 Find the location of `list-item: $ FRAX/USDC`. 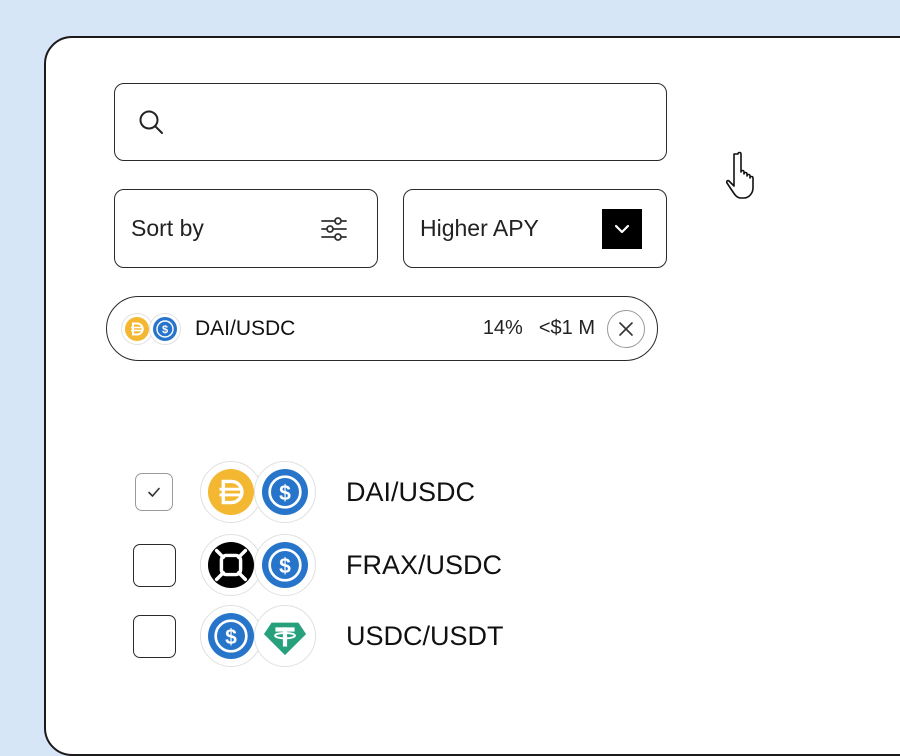

list-item: $ FRAX/USDC is located at coordinates (450, 565).